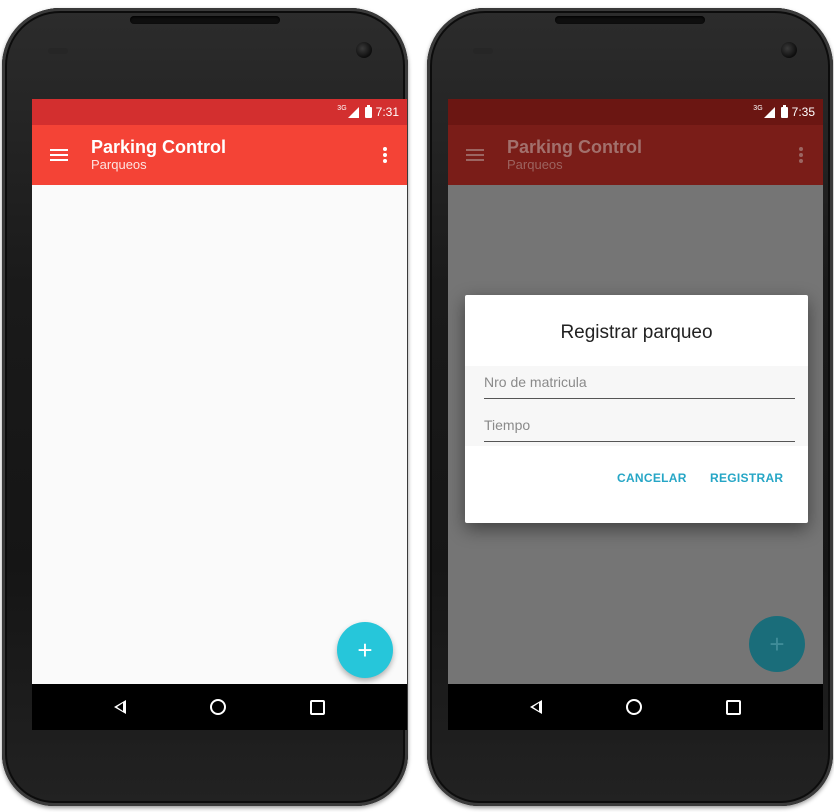 The image size is (834, 812). What do you see at coordinates (803, 112) in the screenshot?
I see `status-time: 7:35` at bounding box center [803, 112].